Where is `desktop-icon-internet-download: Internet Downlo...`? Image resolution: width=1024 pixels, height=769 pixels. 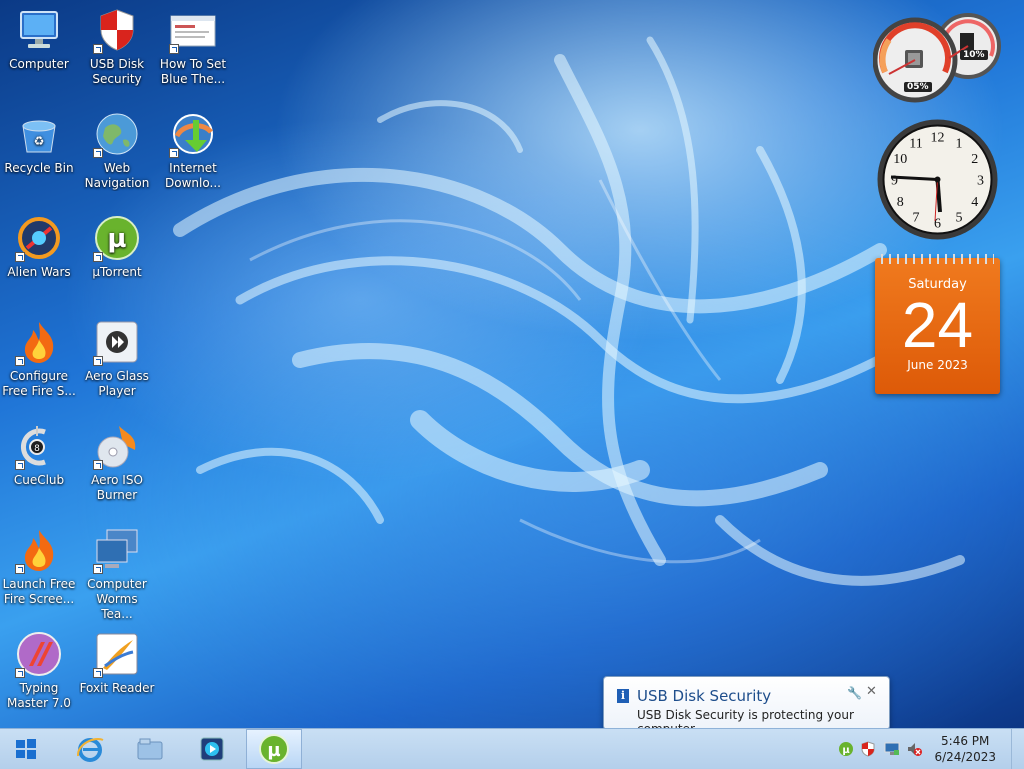
desktop-icon-internet-download: Internet Downlo... is located at coordinates (193, 147).